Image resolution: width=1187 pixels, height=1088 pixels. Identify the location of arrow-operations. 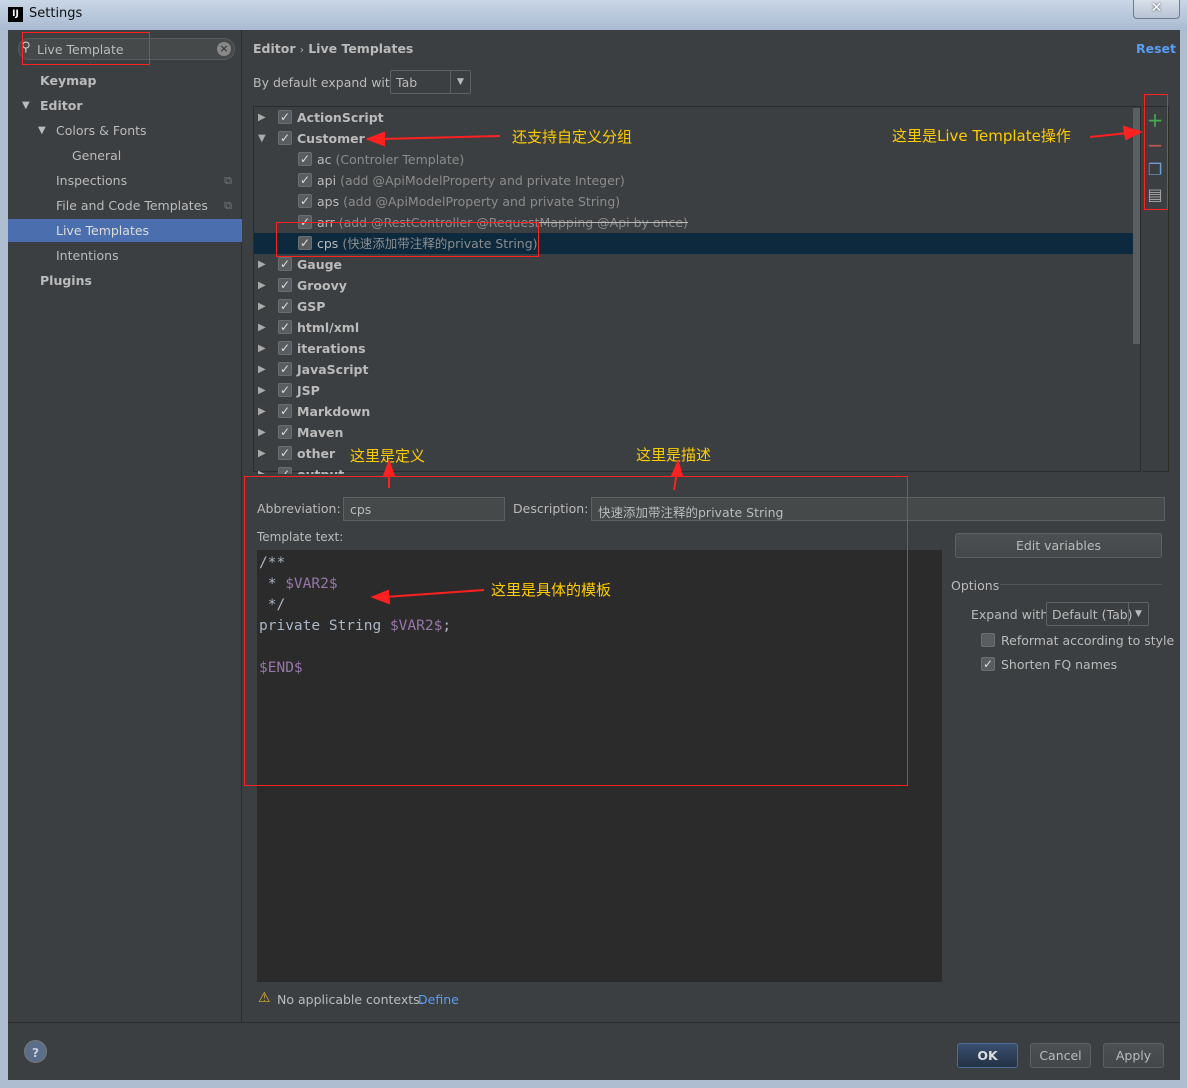
(1109, 135).